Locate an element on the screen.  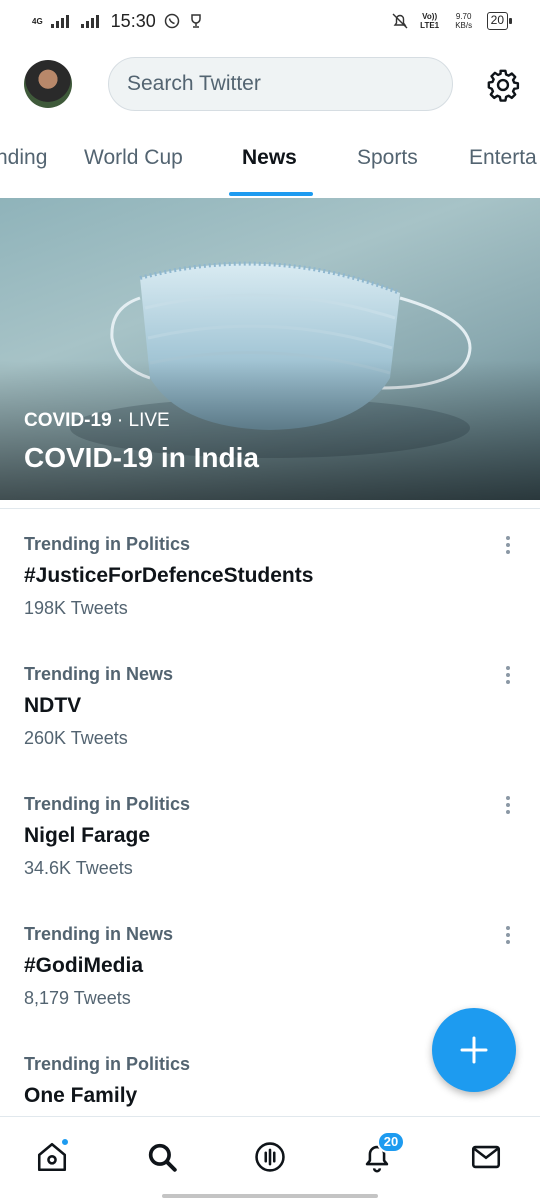
hero-category: COVID-19 is located at coordinates (68, 420).